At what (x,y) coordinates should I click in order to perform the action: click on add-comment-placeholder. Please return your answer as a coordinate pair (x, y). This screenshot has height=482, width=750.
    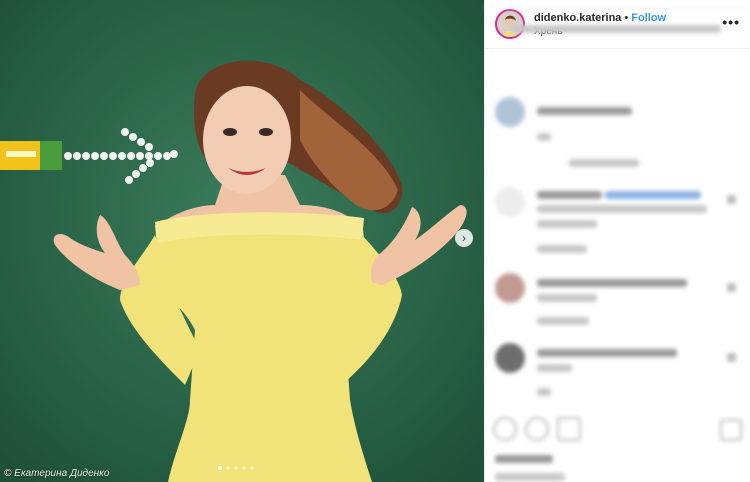
    Looking at the image, I should click on (616, 29).